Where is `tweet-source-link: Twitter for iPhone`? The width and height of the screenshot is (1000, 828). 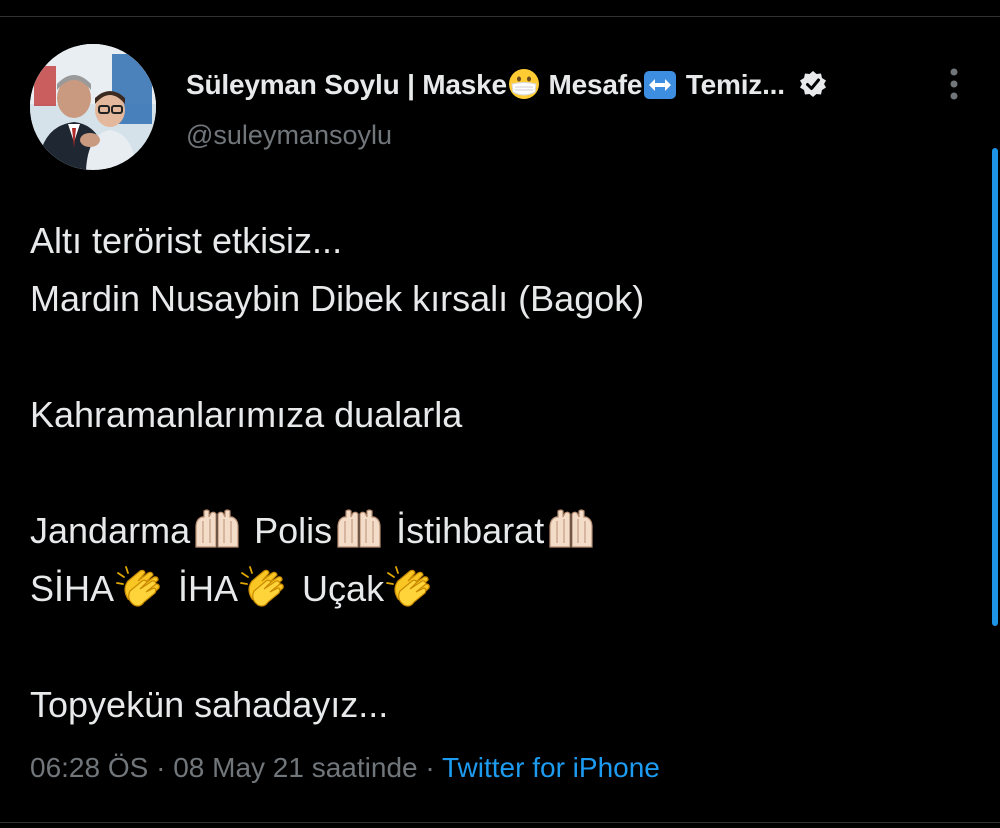
tweet-source-link: Twitter for iPhone is located at coordinates (551, 767).